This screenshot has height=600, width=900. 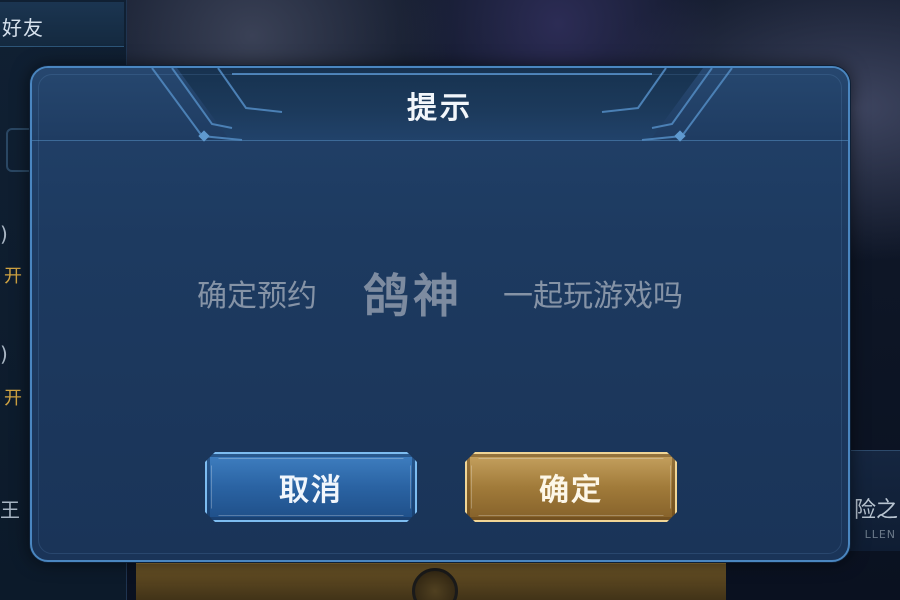 I want to click on mode-card-subtitle: LLEN, so click(x=880, y=534).